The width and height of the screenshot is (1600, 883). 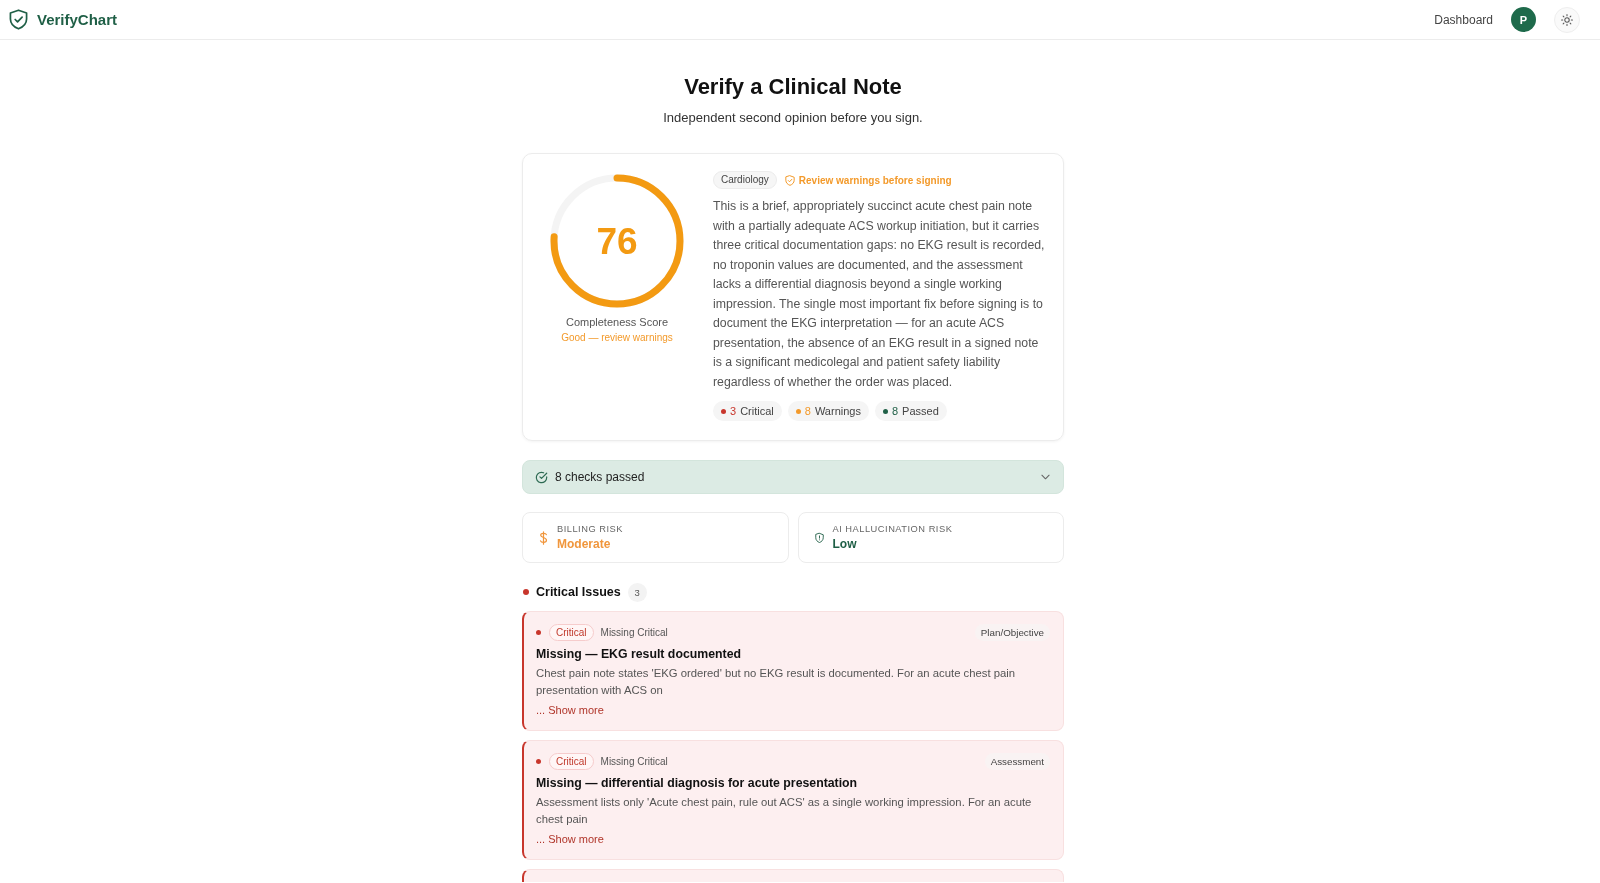 I want to click on stat-count: 3, so click(x=733, y=411).